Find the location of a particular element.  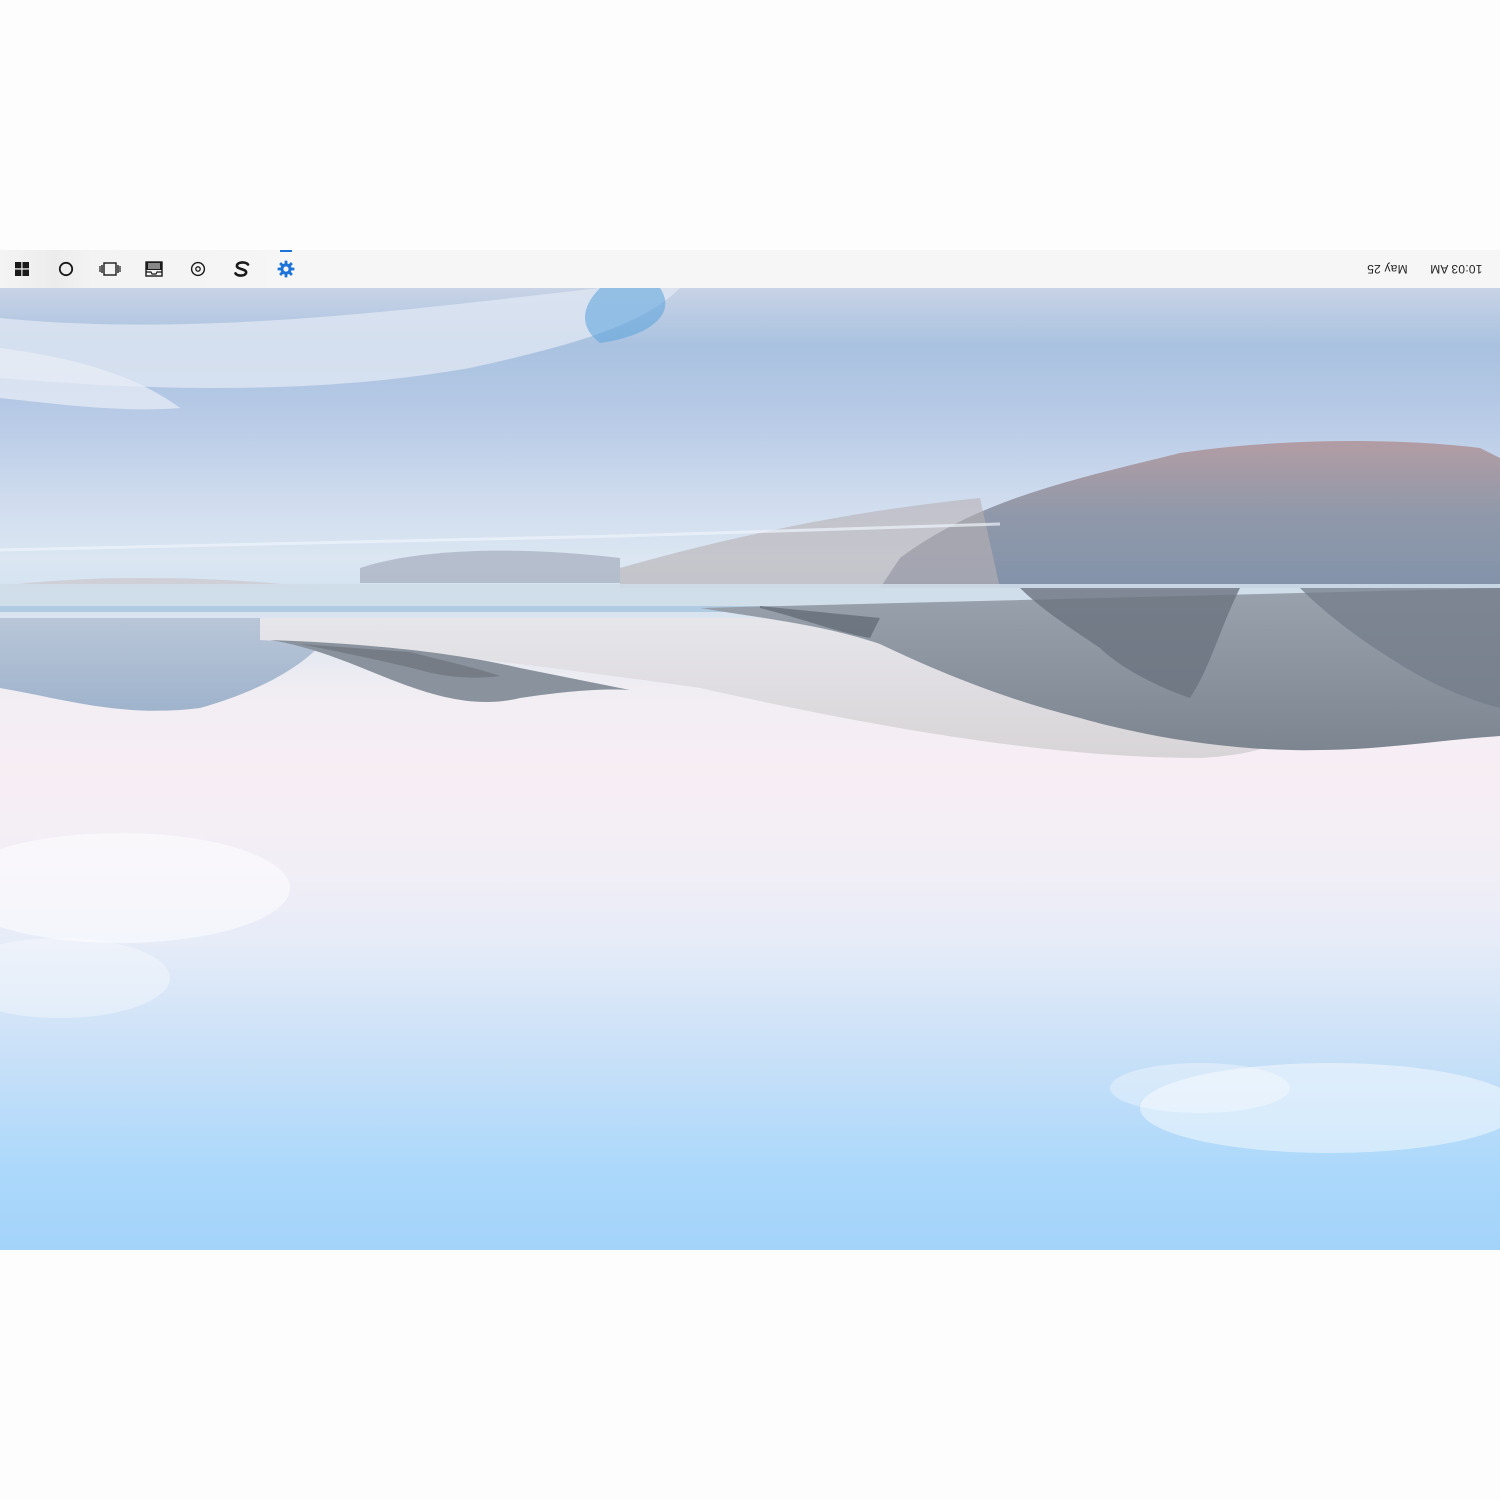

cortana-circle-icon is located at coordinates (66, 269).